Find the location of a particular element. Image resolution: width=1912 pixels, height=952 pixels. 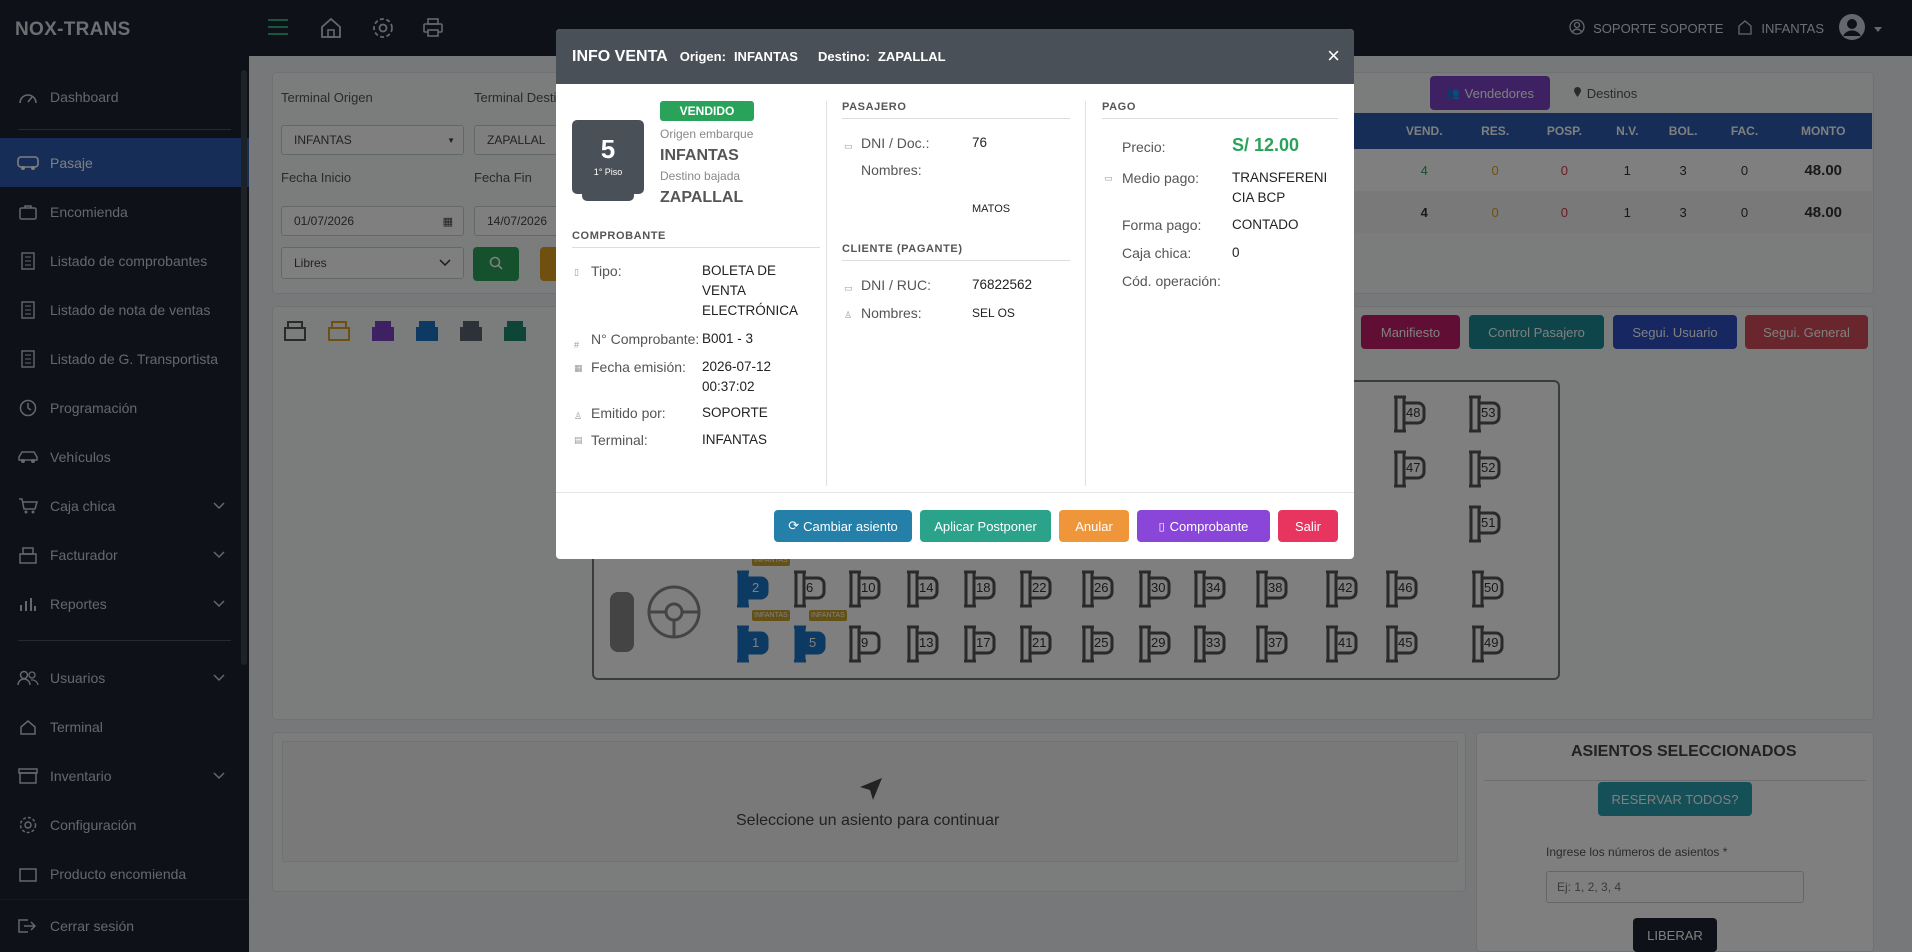

close-icon: × is located at coordinates (1333, 56).